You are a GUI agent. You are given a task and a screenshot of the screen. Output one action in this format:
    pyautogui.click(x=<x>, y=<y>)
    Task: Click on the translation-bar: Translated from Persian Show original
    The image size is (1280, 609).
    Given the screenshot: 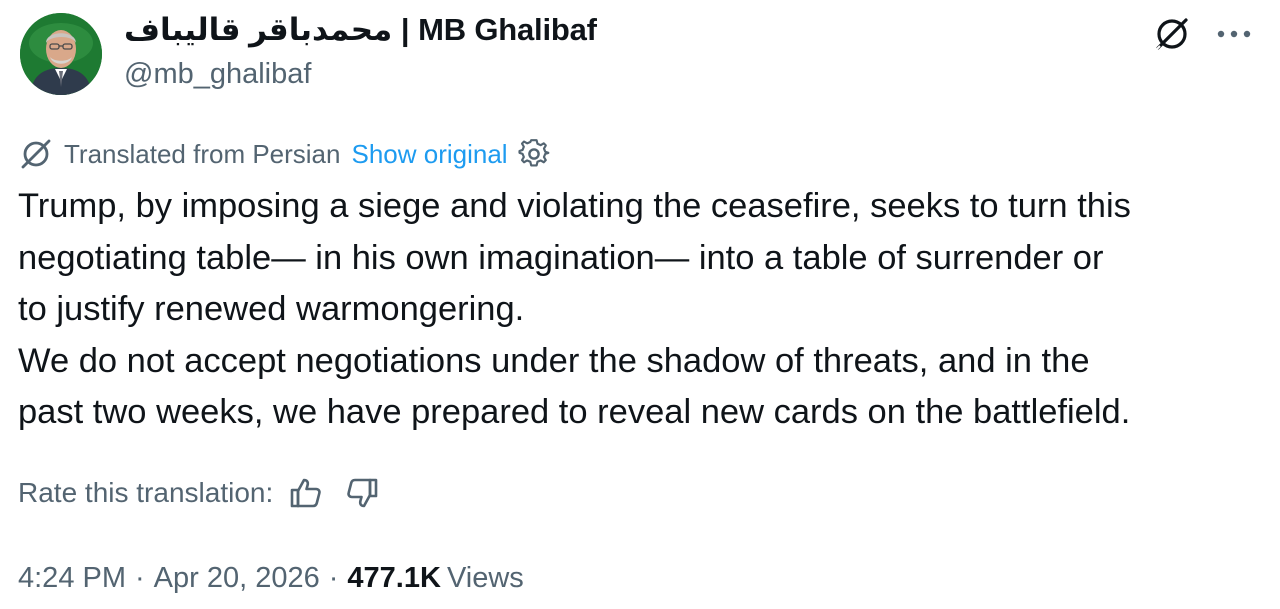 What is the action you would take?
    pyautogui.click(x=284, y=154)
    